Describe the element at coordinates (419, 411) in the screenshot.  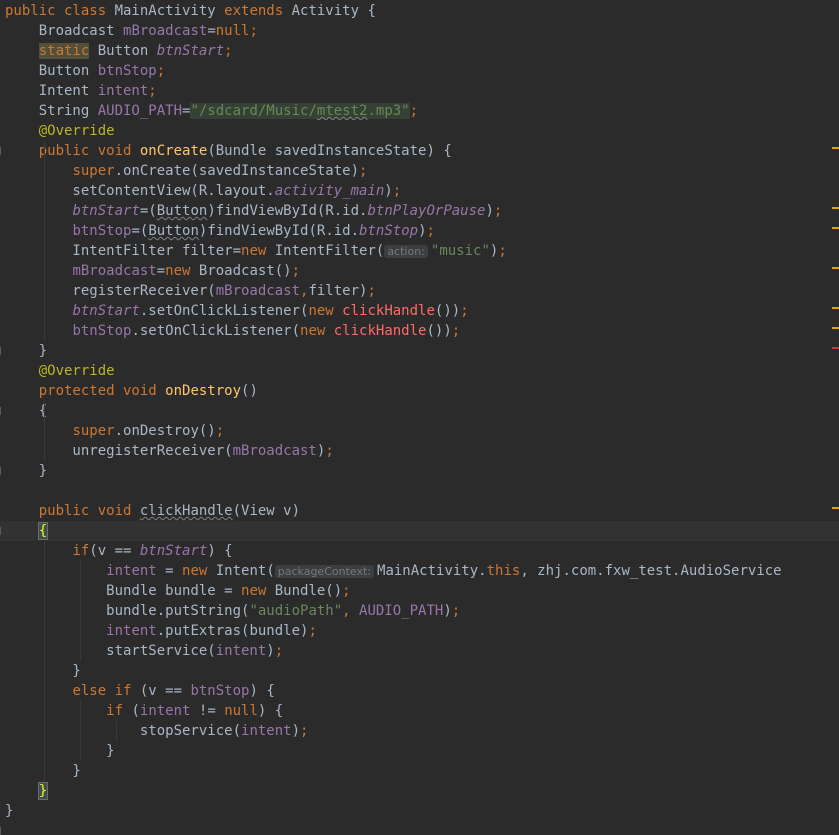
I see `code-line-open-ondestroy: {` at that location.